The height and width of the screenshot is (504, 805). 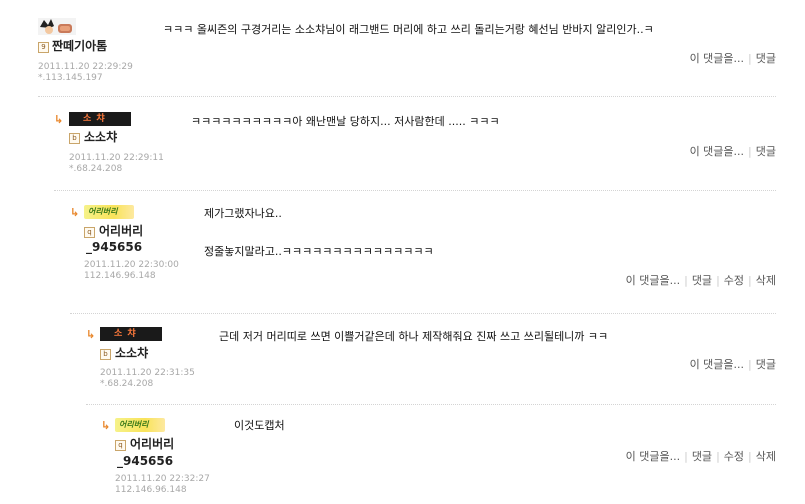 What do you see at coordinates (85, 67) in the screenshot?
I see `comment-date: 2011.11.20 22:29:29` at bounding box center [85, 67].